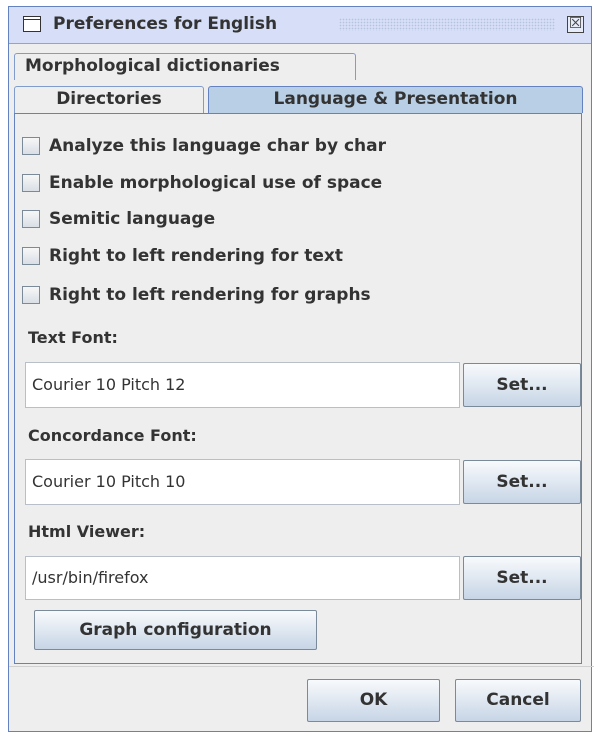  I want to click on cancel-button: Cancel, so click(518, 700).